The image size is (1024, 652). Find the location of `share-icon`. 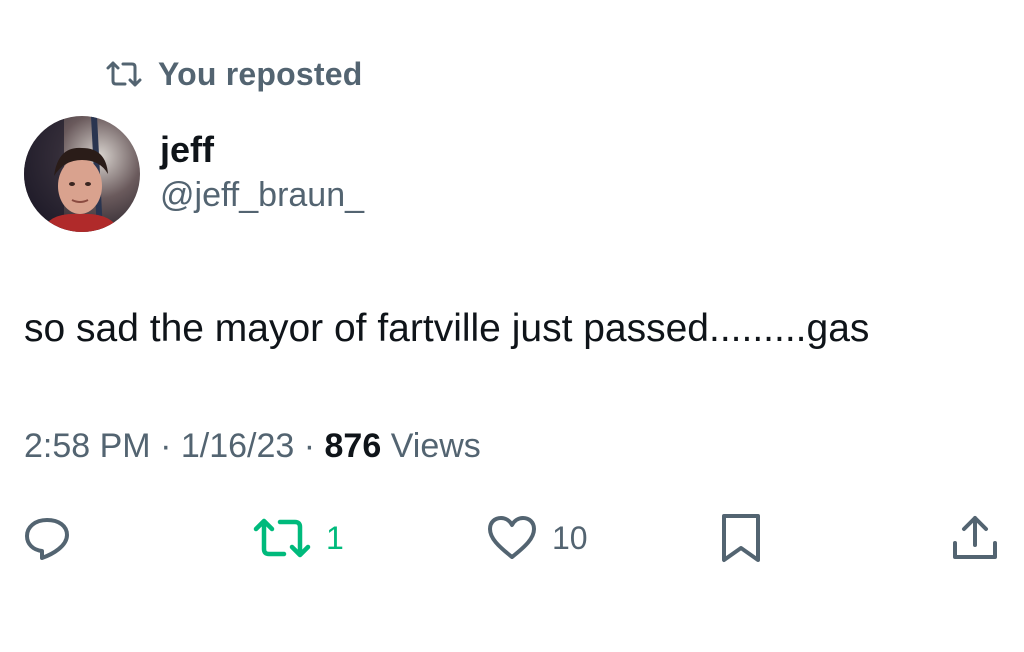

share-icon is located at coordinates (975, 538).